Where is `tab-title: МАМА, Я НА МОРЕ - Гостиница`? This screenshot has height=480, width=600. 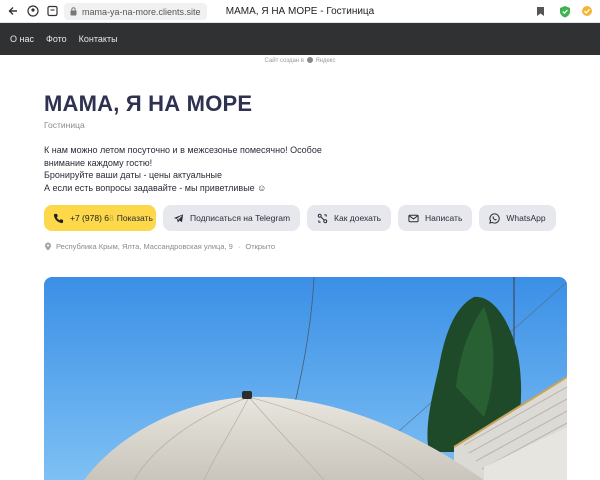 tab-title: МАМА, Я НА МОРЕ - Гостиница is located at coordinates (300, 11).